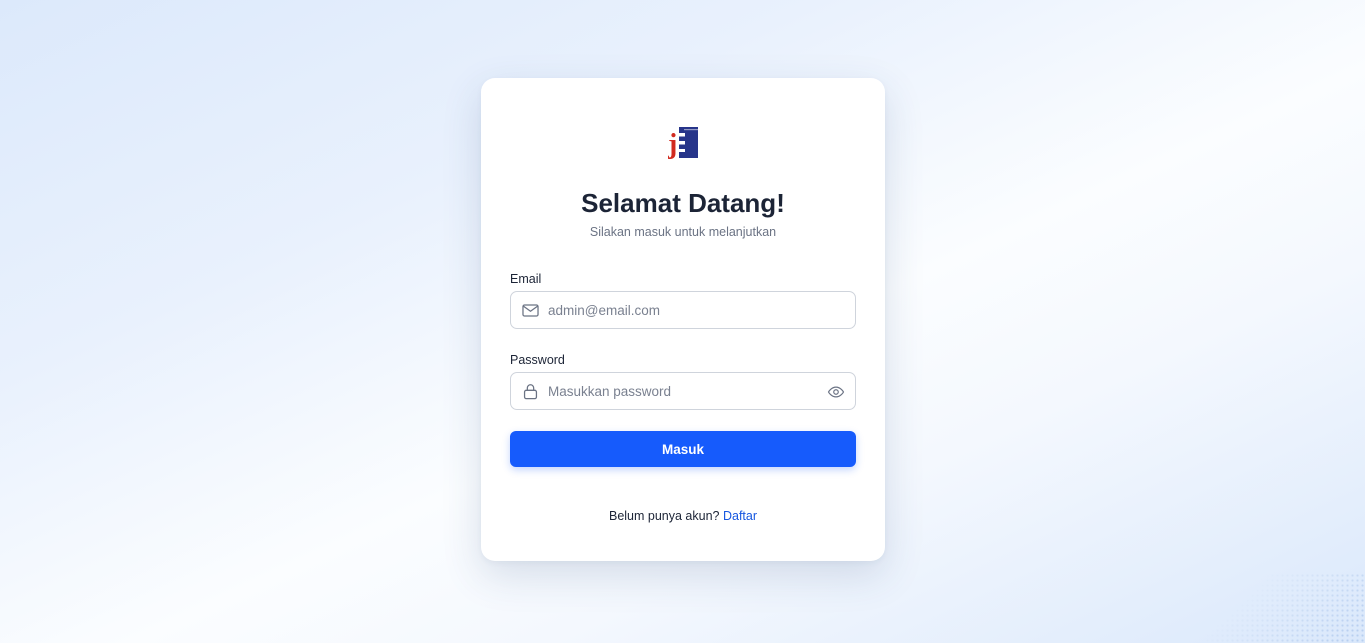 The image size is (1365, 643). Describe the element at coordinates (526, 279) in the screenshot. I see `email-label: Email` at that location.